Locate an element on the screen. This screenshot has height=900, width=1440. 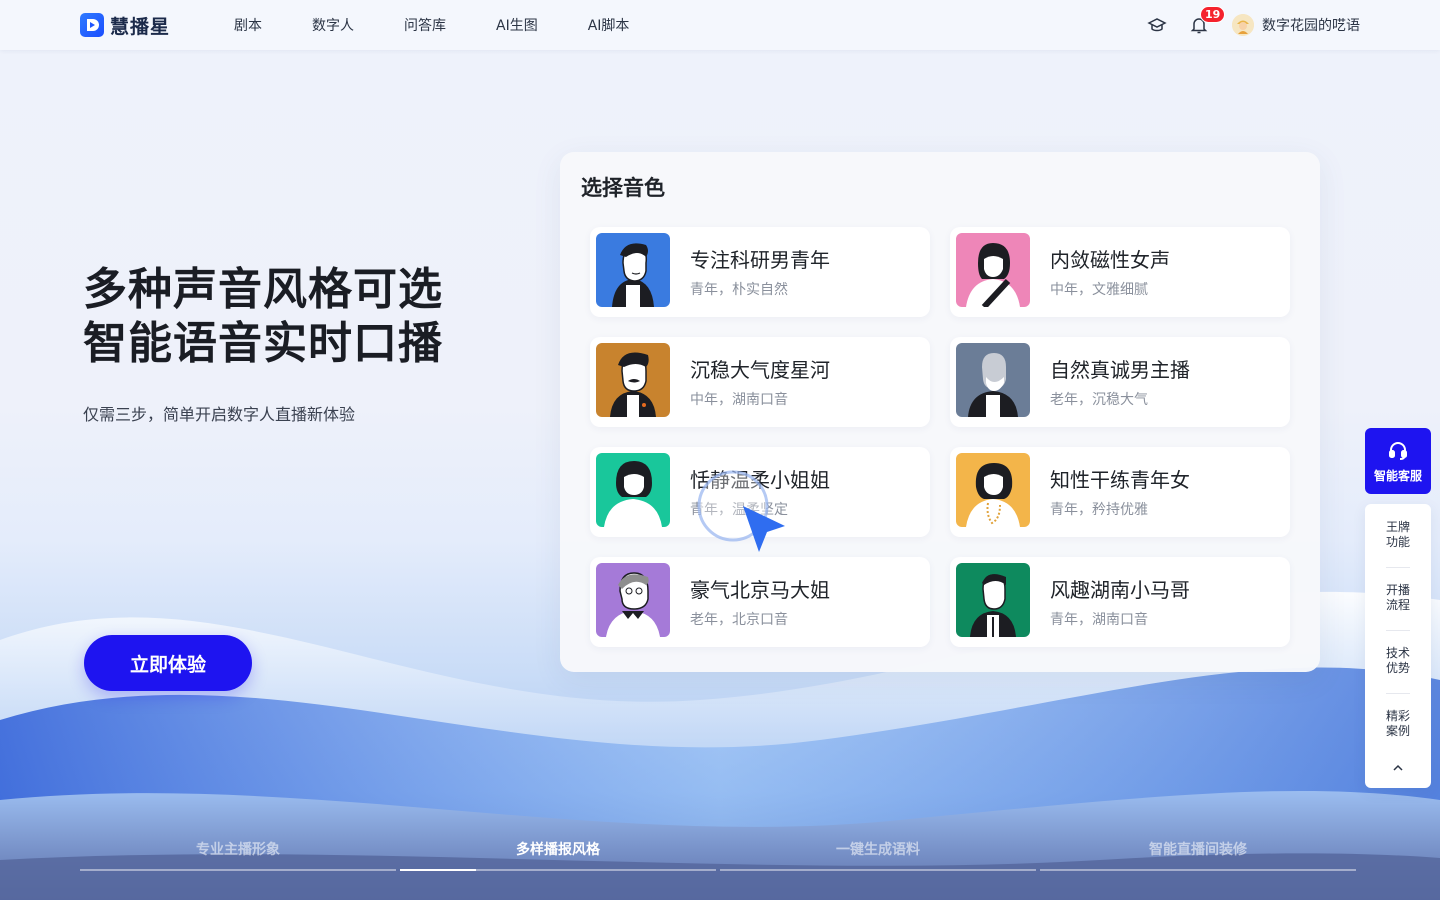
smart-customer-service-button: 智能客服 is located at coordinates (1398, 461).